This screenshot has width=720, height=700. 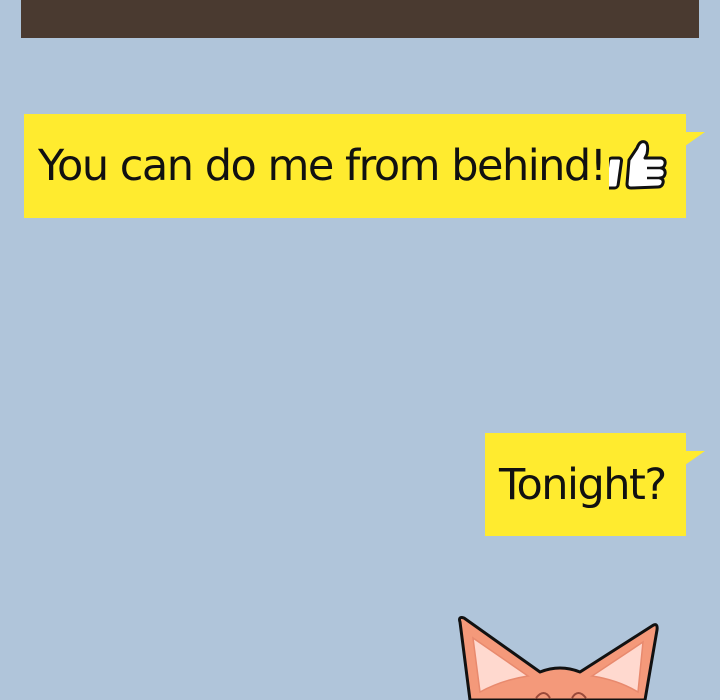 I want to click on chat-bubble-2: Tonight?, so click(x=595, y=484).